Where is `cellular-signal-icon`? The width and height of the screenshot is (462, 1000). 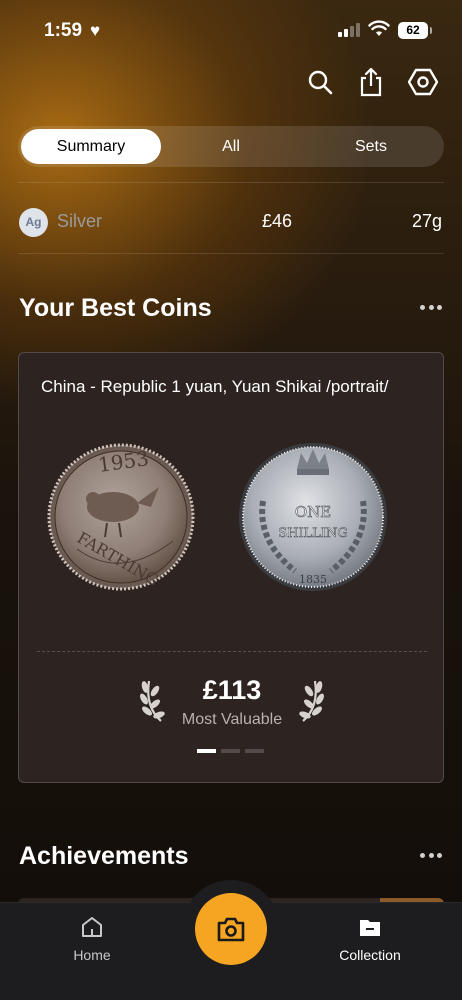 cellular-signal-icon is located at coordinates (350, 30).